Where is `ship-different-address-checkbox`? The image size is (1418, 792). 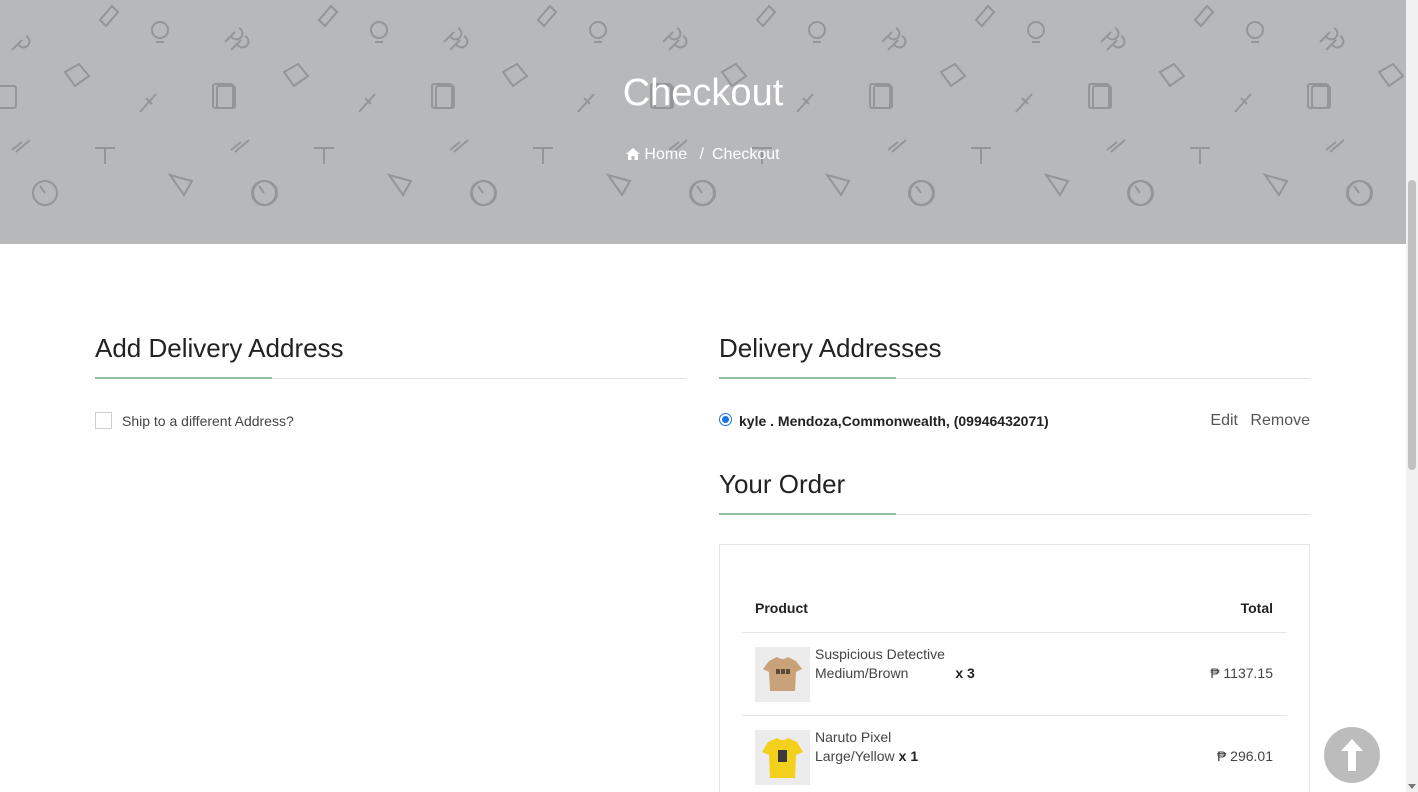
ship-different-address-checkbox is located at coordinates (103, 420).